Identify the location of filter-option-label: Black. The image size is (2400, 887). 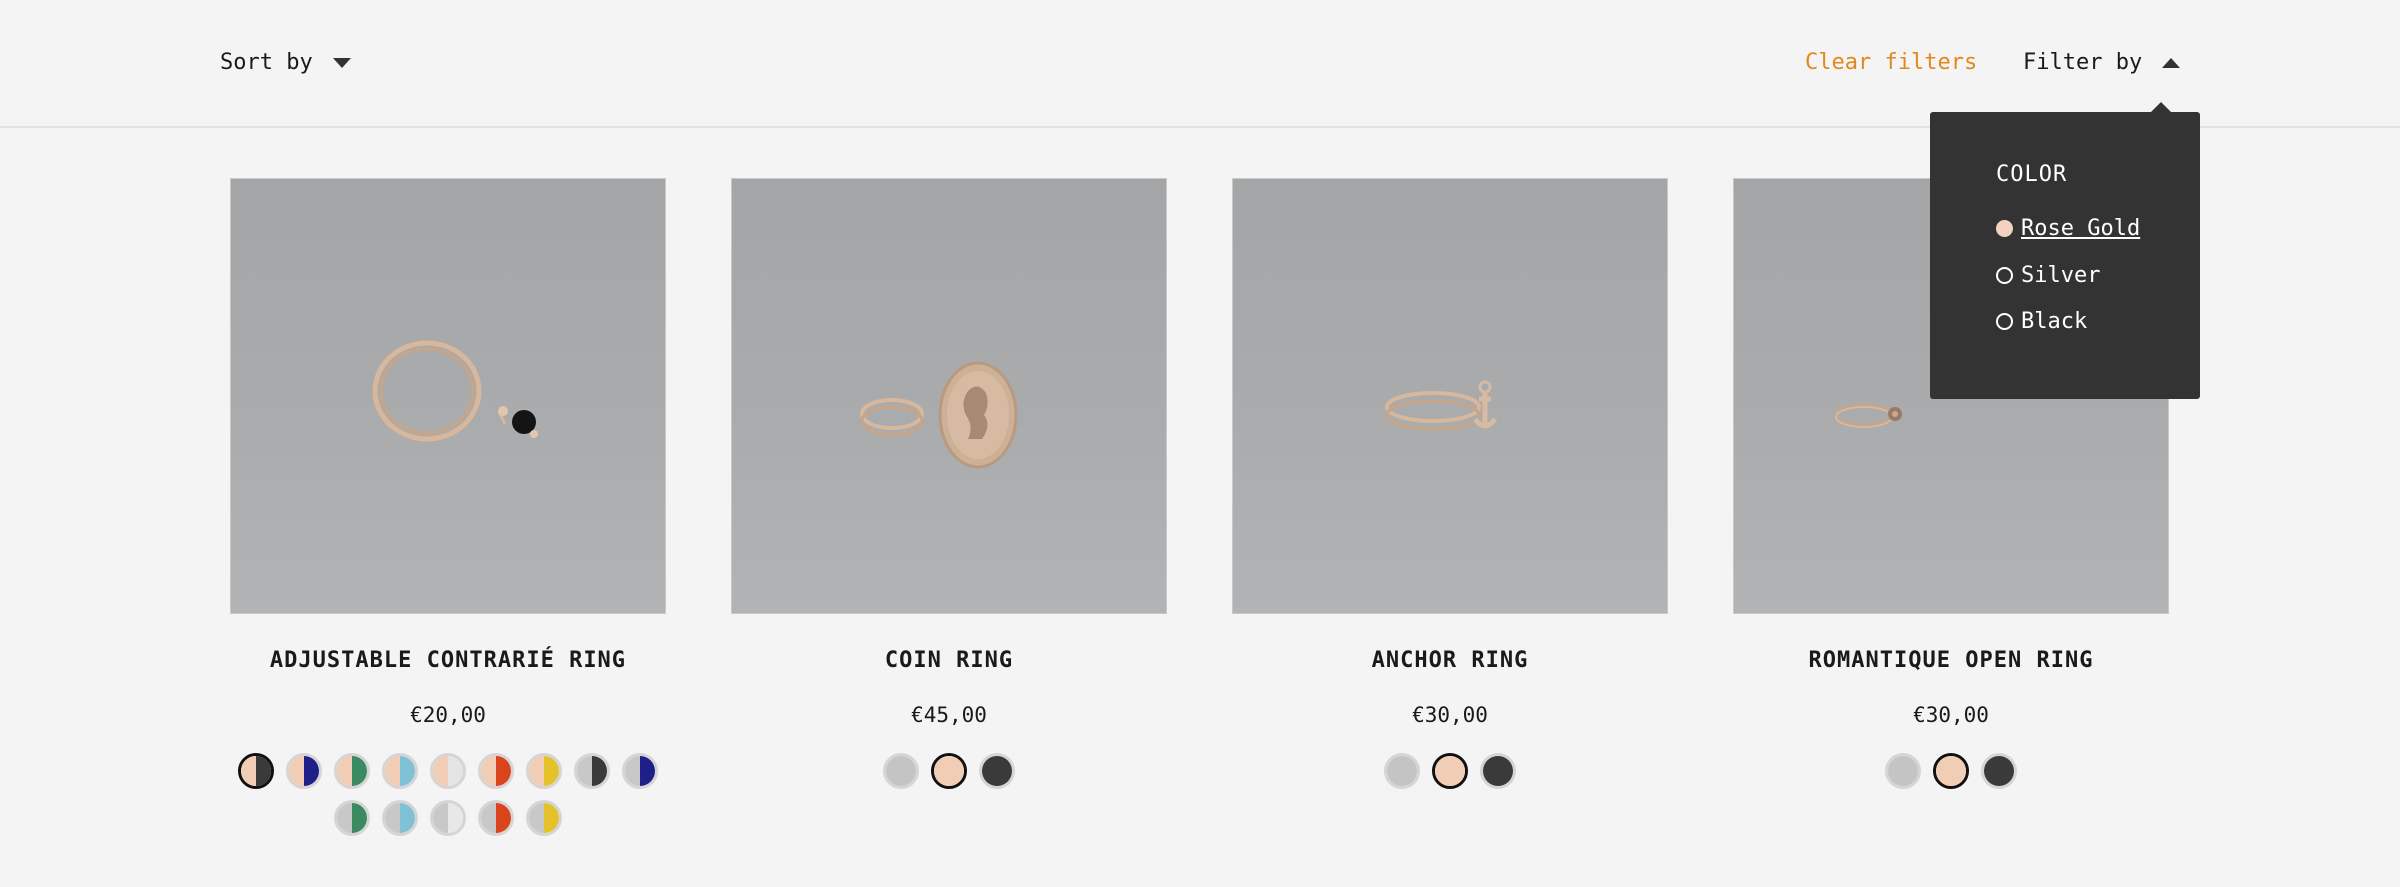
(2054, 321).